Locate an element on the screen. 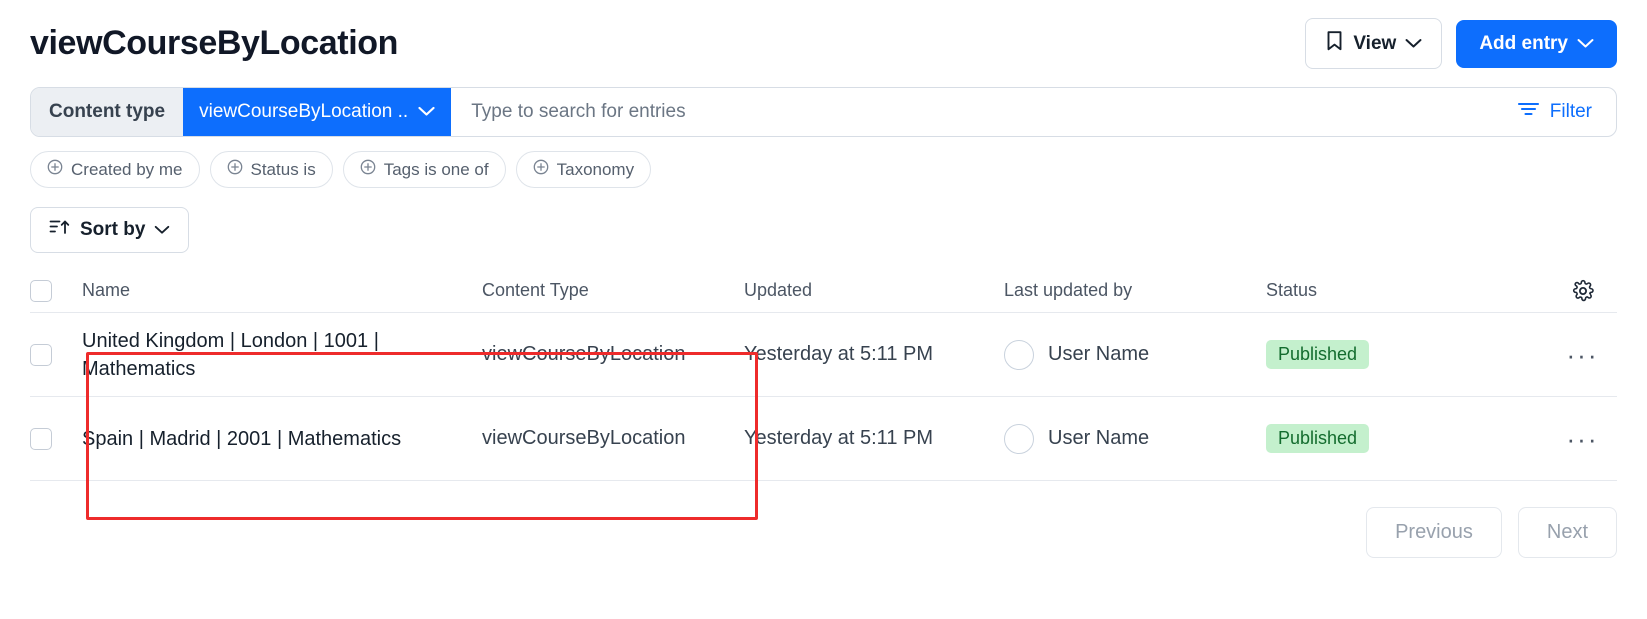 The height and width of the screenshot is (619, 1647). table-settings-gear-icon is located at coordinates (1587, 291).